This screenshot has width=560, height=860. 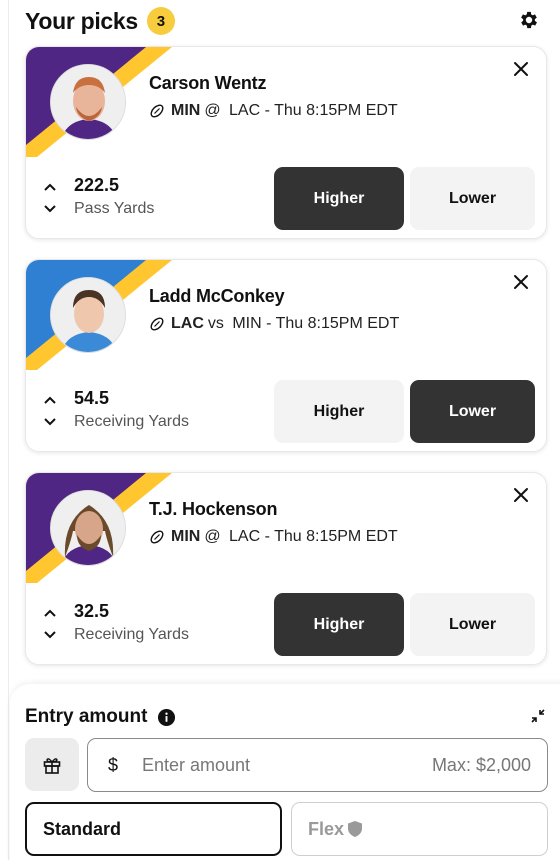 What do you see at coordinates (217, 296) in the screenshot?
I see `player-name: Ladd McConkey` at bounding box center [217, 296].